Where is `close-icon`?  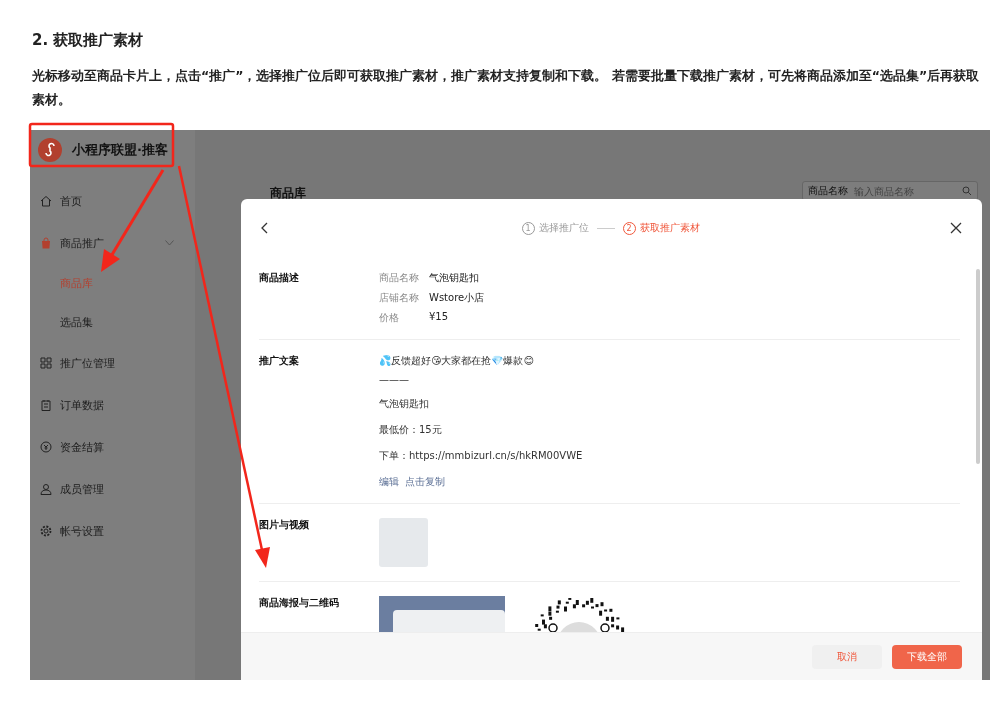 close-icon is located at coordinates (956, 228).